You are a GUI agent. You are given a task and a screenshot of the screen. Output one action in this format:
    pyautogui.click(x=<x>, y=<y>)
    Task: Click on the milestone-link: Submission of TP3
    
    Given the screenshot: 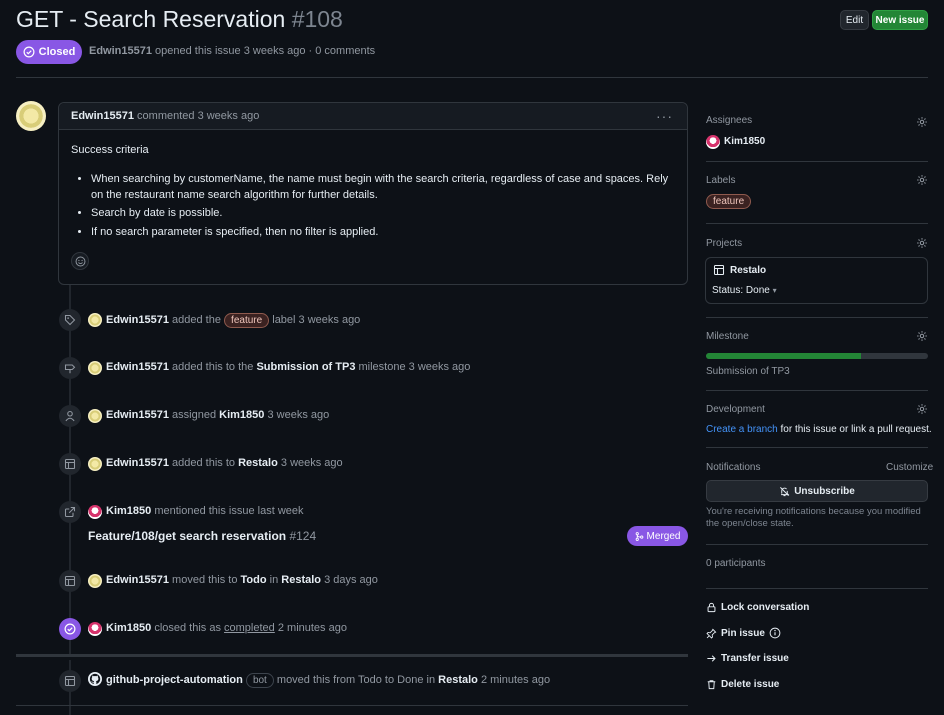 What is the action you would take?
    pyautogui.click(x=305, y=367)
    